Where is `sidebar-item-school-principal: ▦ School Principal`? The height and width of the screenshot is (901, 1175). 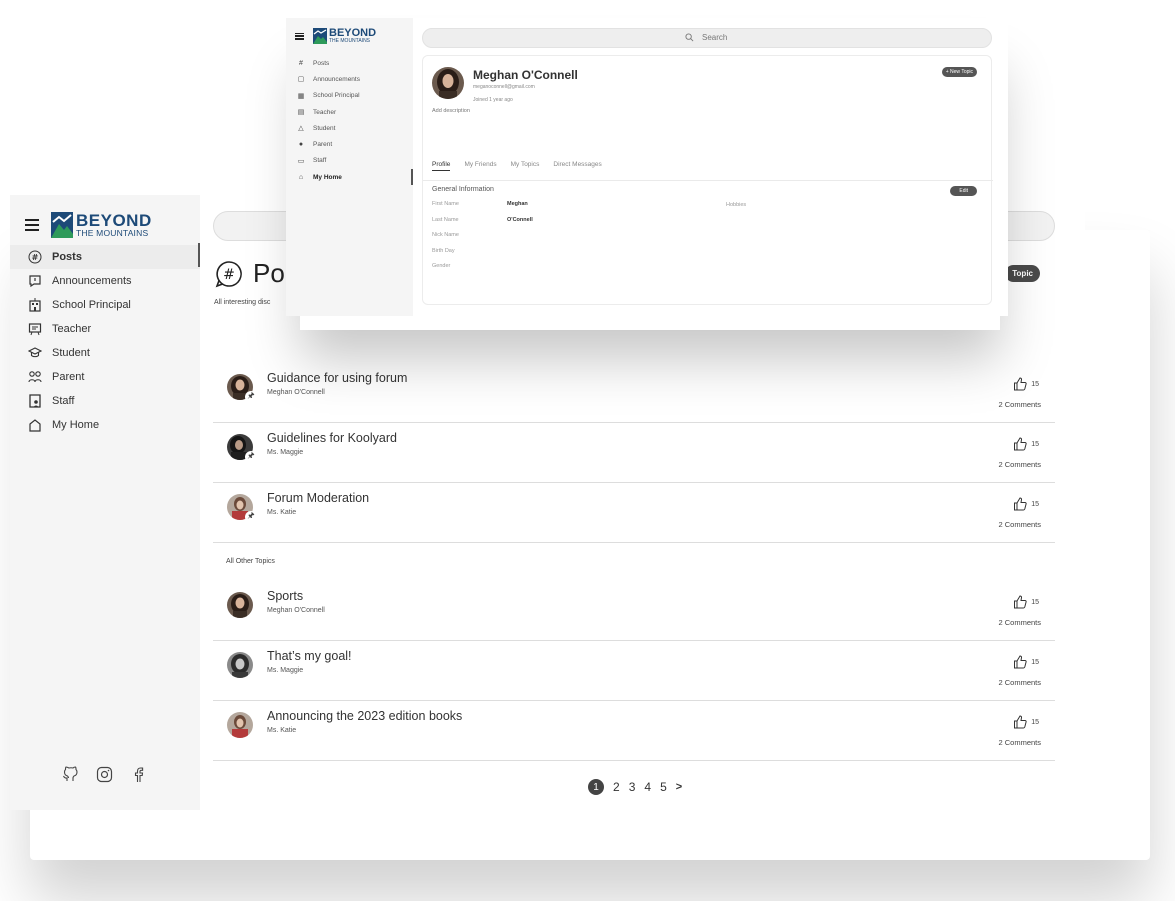
sidebar-item-school-principal: ▦ School Principal is located at coordinates (349, 96).